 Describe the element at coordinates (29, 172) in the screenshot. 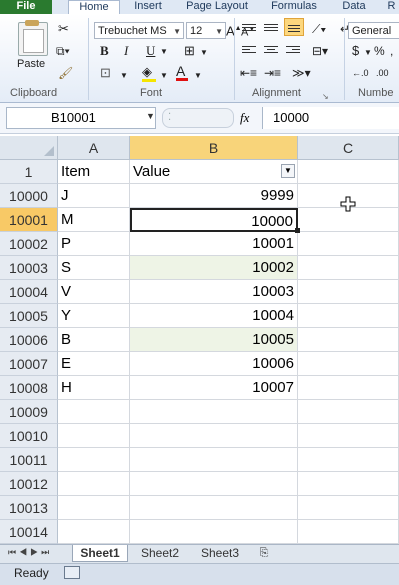

I see `row-header: 1` at that location.